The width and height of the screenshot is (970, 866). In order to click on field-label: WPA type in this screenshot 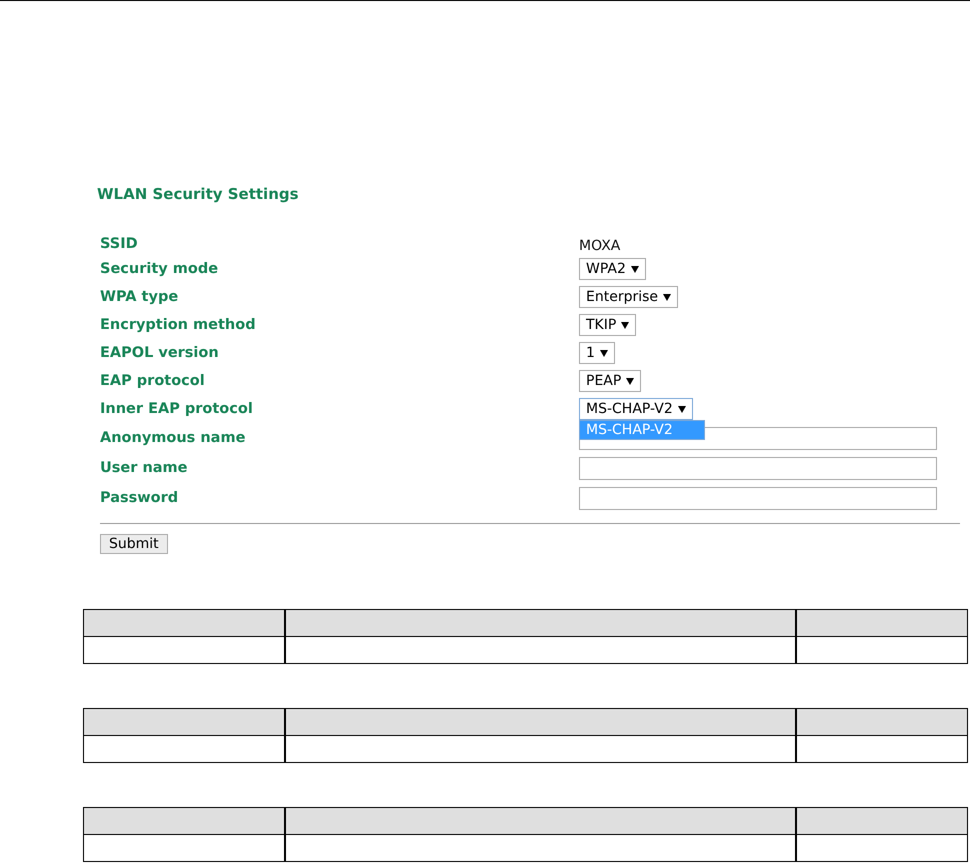, I will do `click(140, 297)`.